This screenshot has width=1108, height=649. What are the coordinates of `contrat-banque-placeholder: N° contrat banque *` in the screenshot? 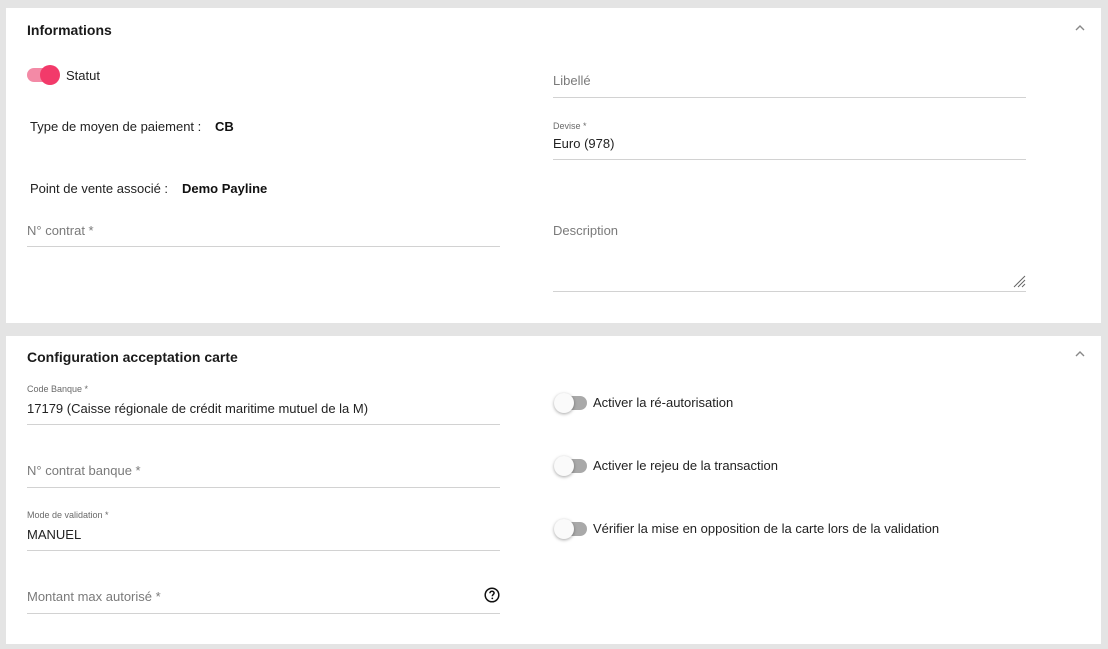 It's located at (84, 470).